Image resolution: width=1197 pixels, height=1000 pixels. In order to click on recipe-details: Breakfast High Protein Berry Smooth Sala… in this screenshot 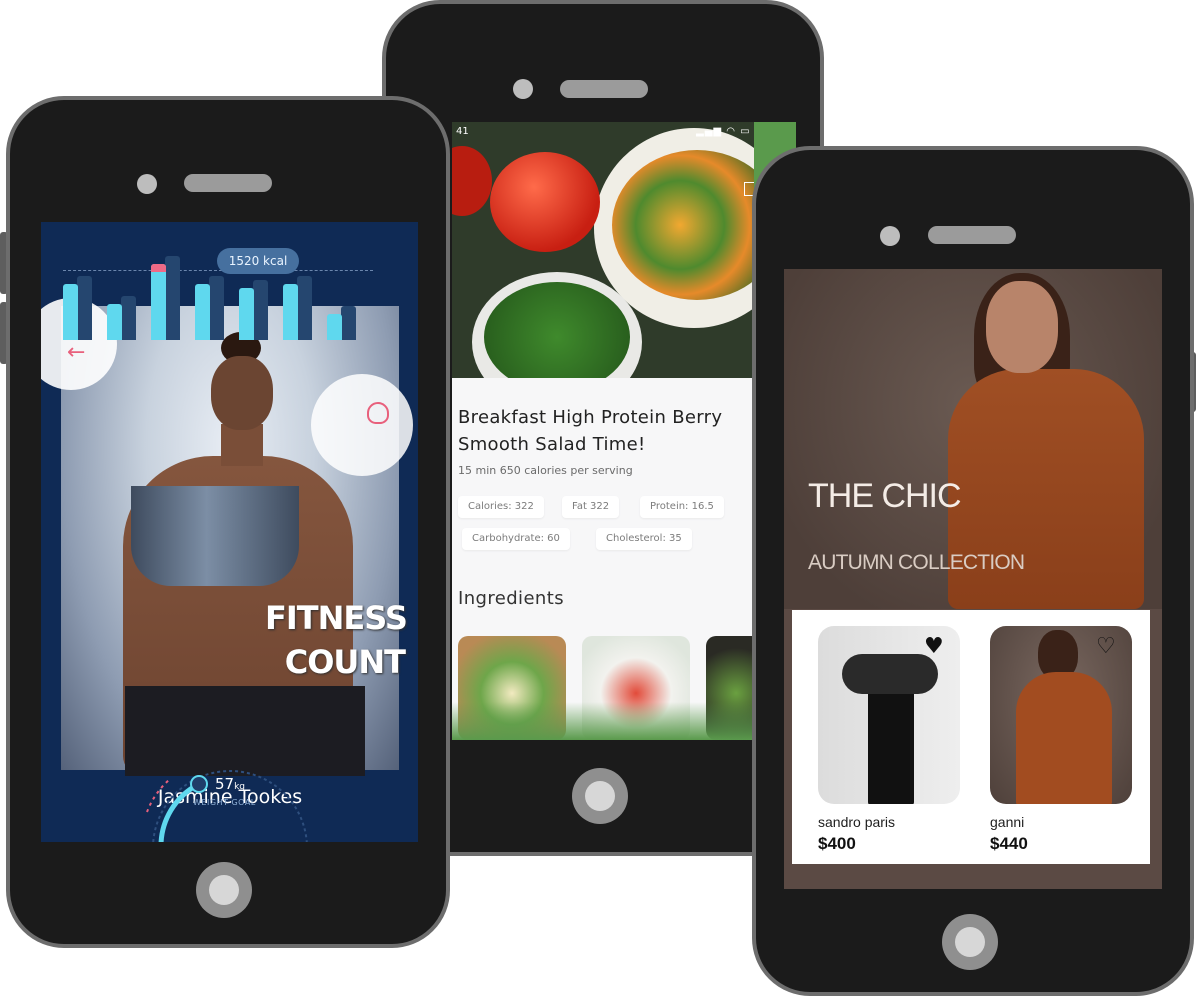, I will do `click(609, 559)`.